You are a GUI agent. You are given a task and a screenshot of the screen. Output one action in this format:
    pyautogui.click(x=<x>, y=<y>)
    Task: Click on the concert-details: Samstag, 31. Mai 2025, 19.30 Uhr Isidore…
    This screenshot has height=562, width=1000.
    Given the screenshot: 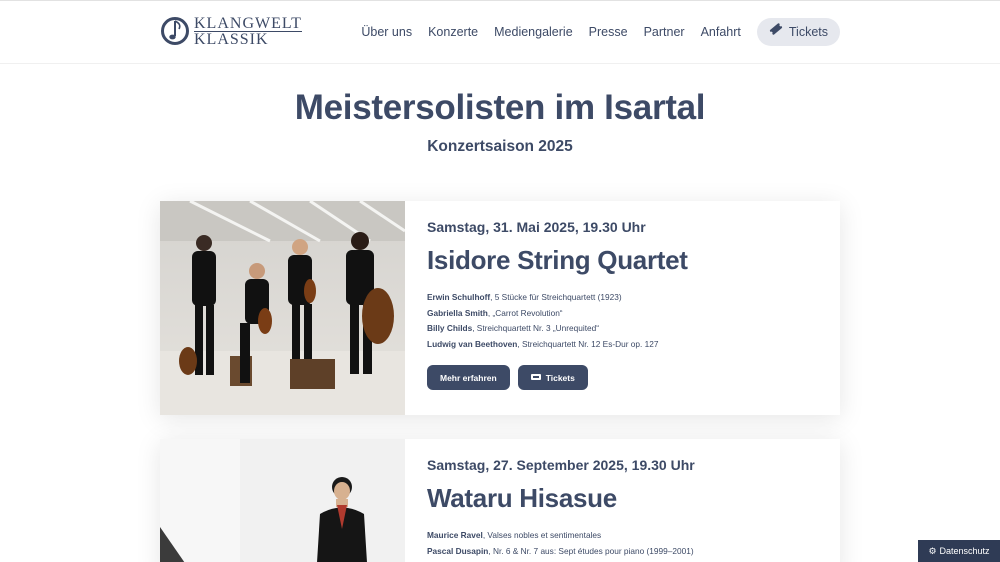 What is the action you would take?
    pyautogui.click(x=625, y=296)
    